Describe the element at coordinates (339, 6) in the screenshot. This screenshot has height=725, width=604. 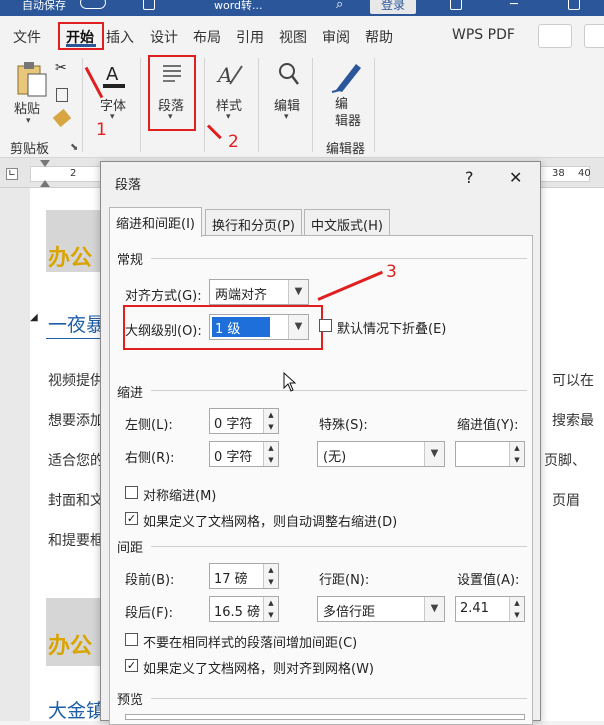
I see `search-icon: ⌕` at that location.